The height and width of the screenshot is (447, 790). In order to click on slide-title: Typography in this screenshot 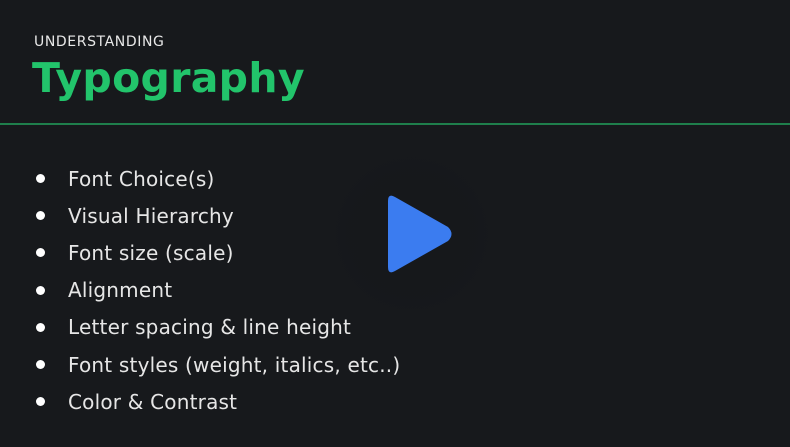, I will do `click(168, 78)`.